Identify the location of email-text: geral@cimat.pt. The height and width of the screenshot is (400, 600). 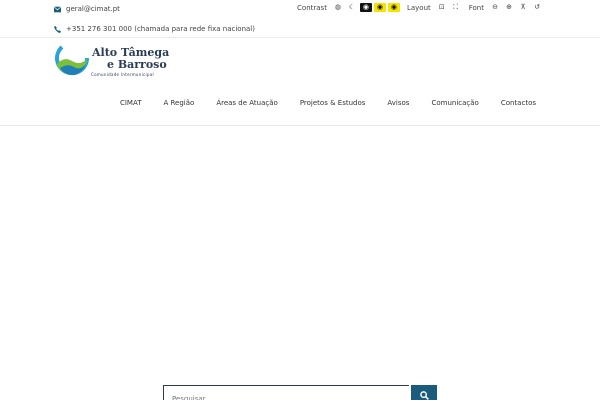
(93, 9).